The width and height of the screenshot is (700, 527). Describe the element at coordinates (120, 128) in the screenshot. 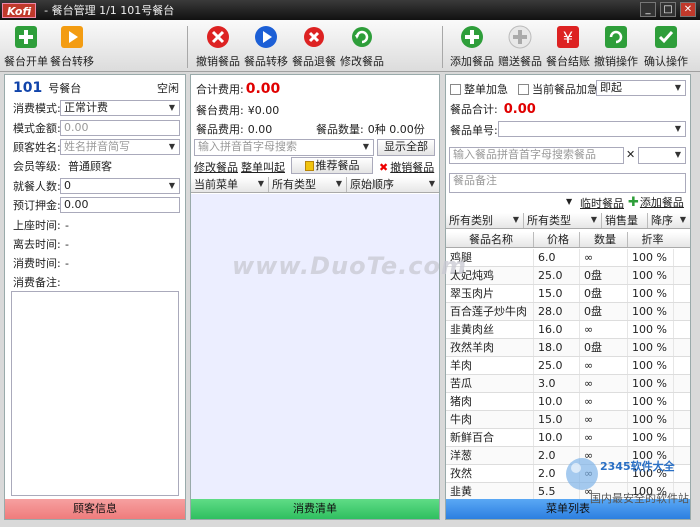

I see `template-amount-field: 0.00` at that location.